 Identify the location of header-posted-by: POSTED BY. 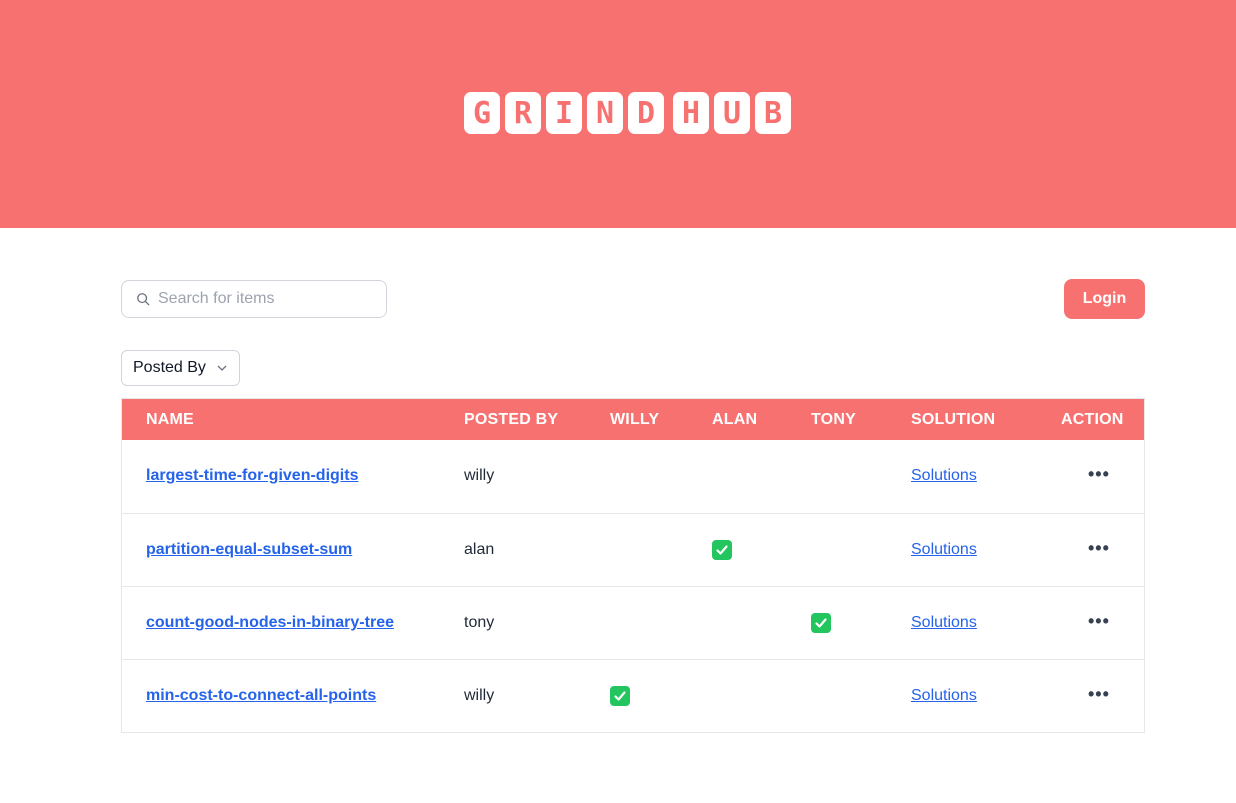
(511, 420).